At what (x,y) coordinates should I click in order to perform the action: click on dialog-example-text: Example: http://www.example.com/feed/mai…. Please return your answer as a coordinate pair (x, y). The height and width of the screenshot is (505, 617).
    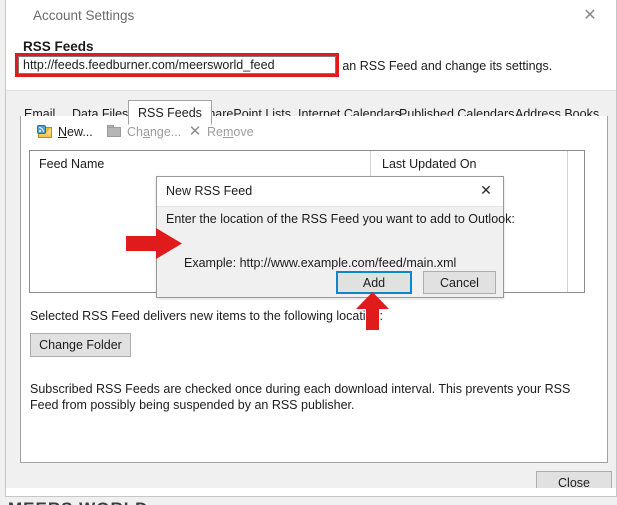
    Looking at the image, I should click on (320, 263).